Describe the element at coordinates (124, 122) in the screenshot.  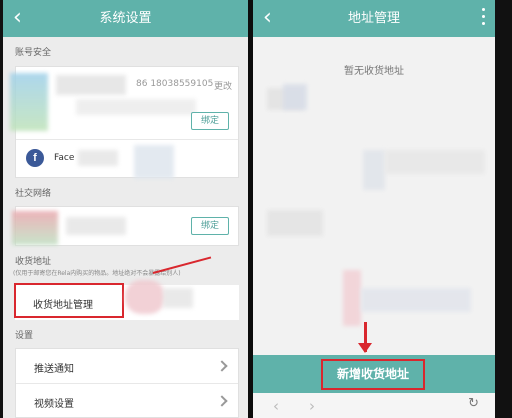
I see `account-security-card: 86 18038559105 更改 绑定 f Face` at that location.